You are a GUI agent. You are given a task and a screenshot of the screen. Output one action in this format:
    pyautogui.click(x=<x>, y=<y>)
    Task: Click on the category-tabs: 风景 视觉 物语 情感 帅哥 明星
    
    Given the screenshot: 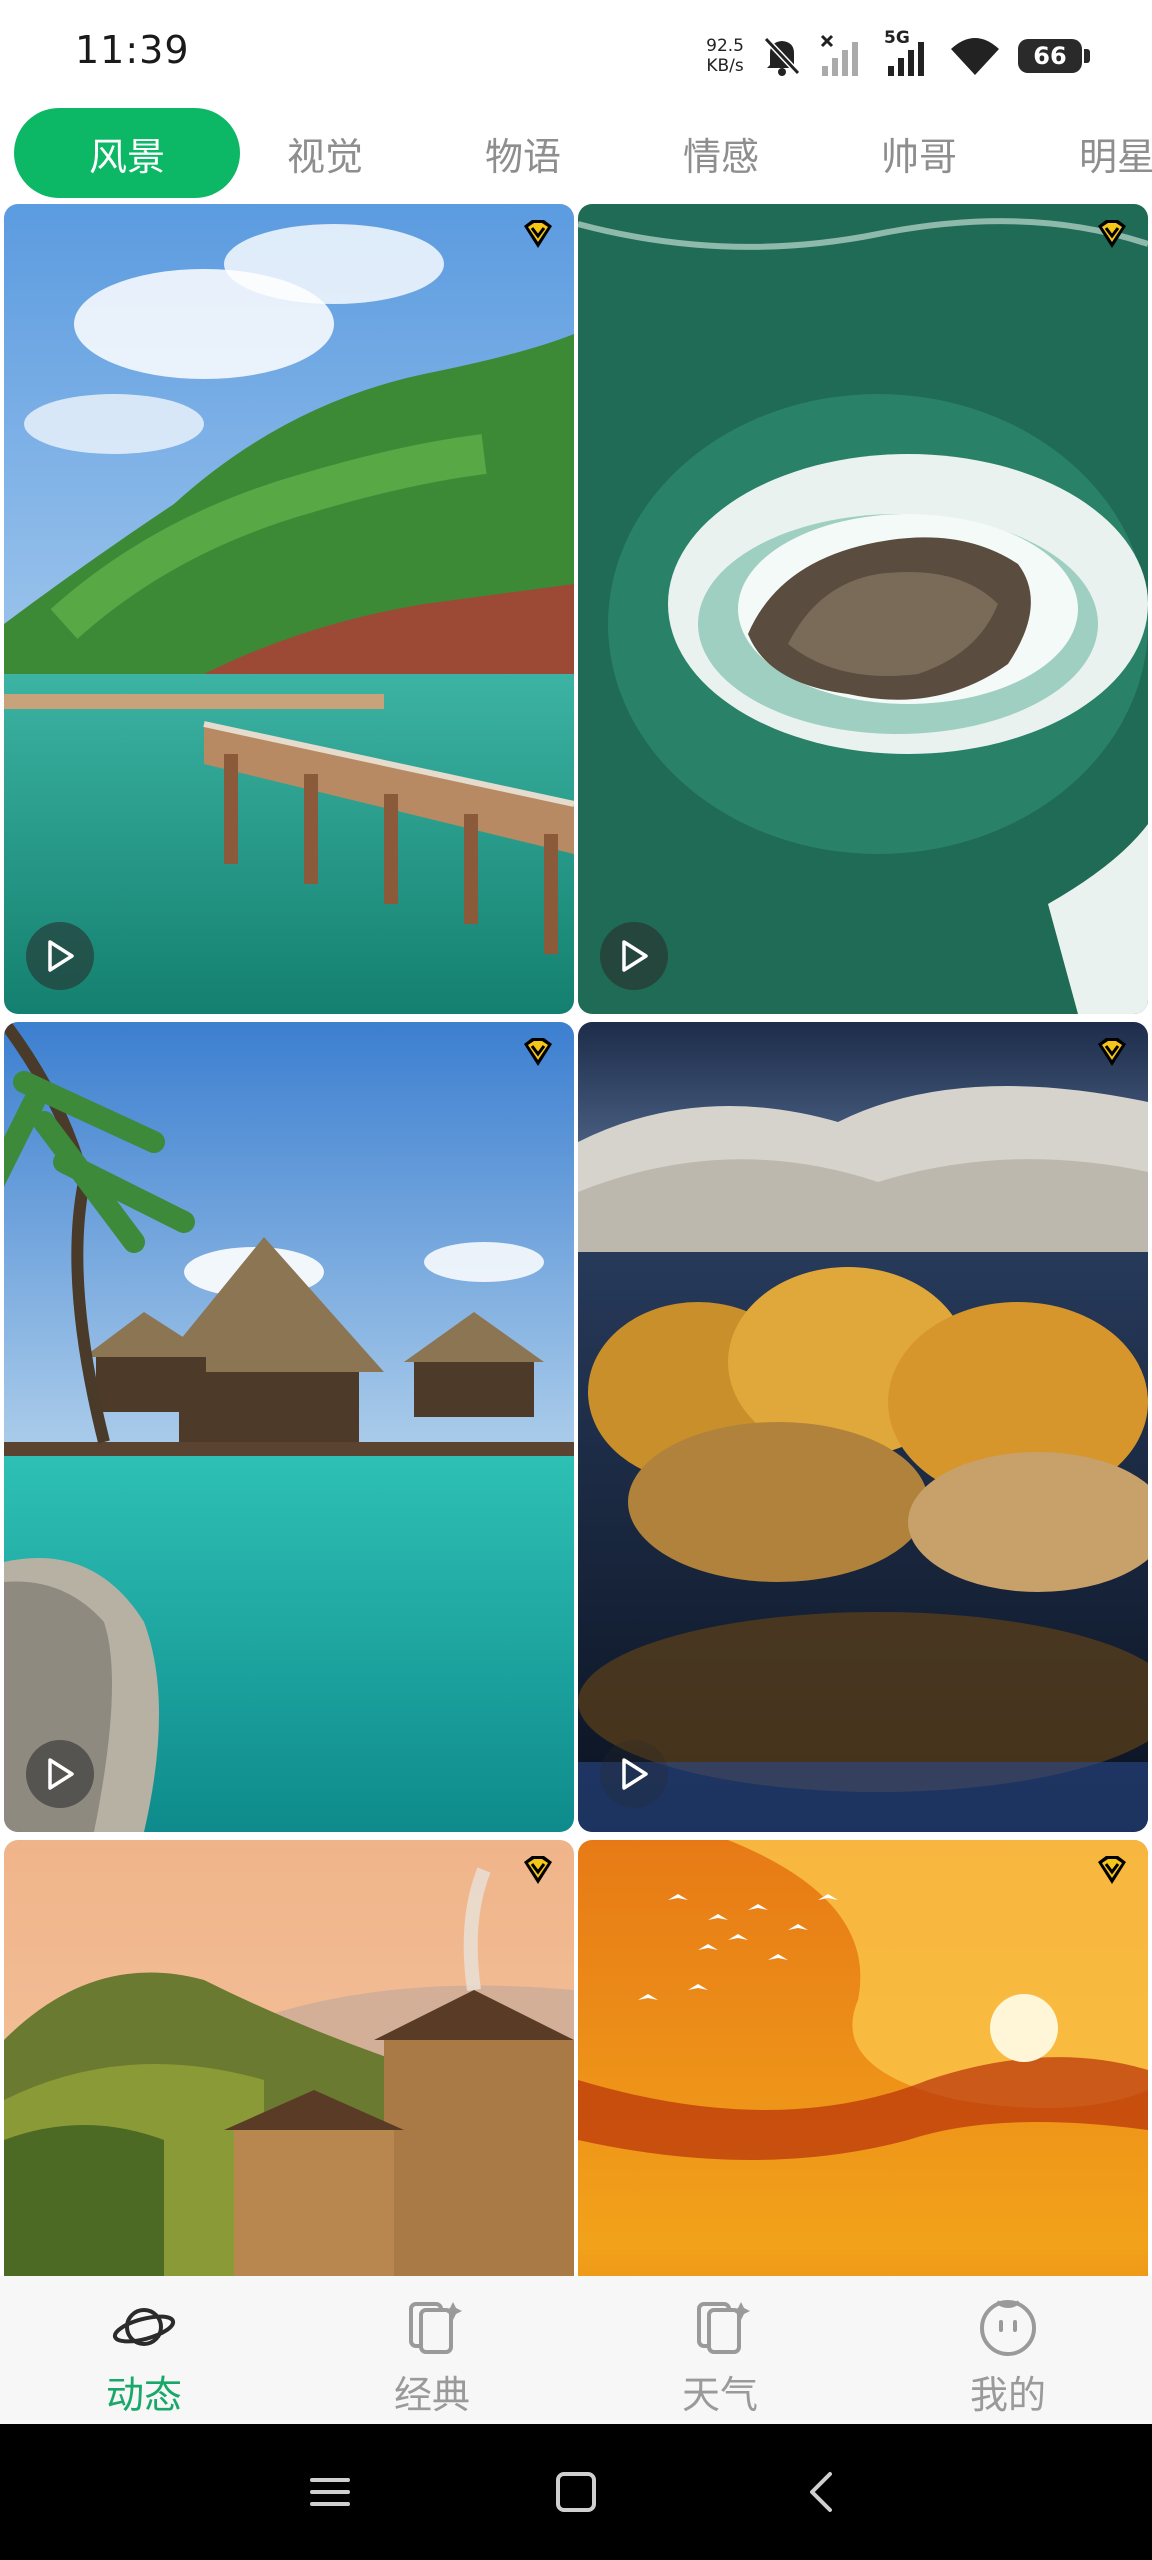 What is the action you would take?
    pyautogui.click(x=576, y=153)
    